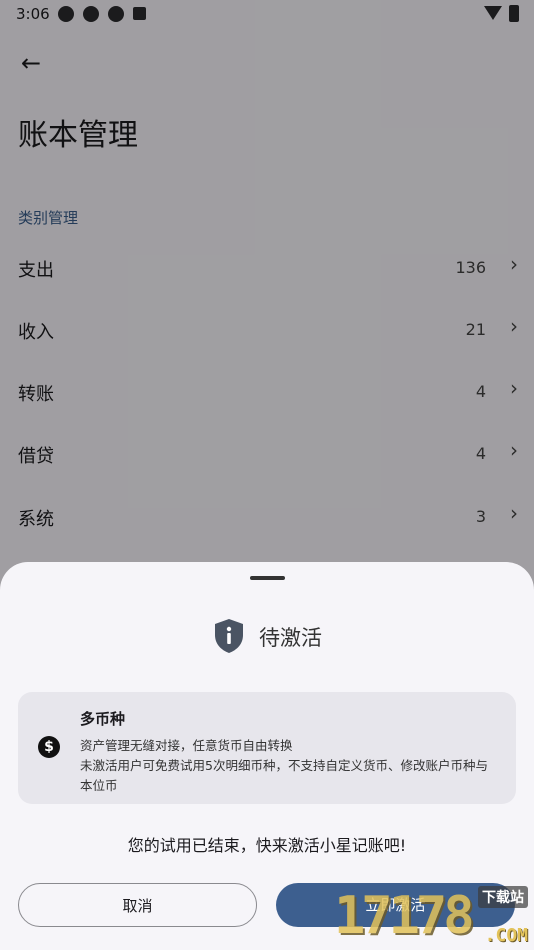 The width and height of the screenshot is (534, 950). I want to click on sheet-title: 待激活, so click(290, 638).